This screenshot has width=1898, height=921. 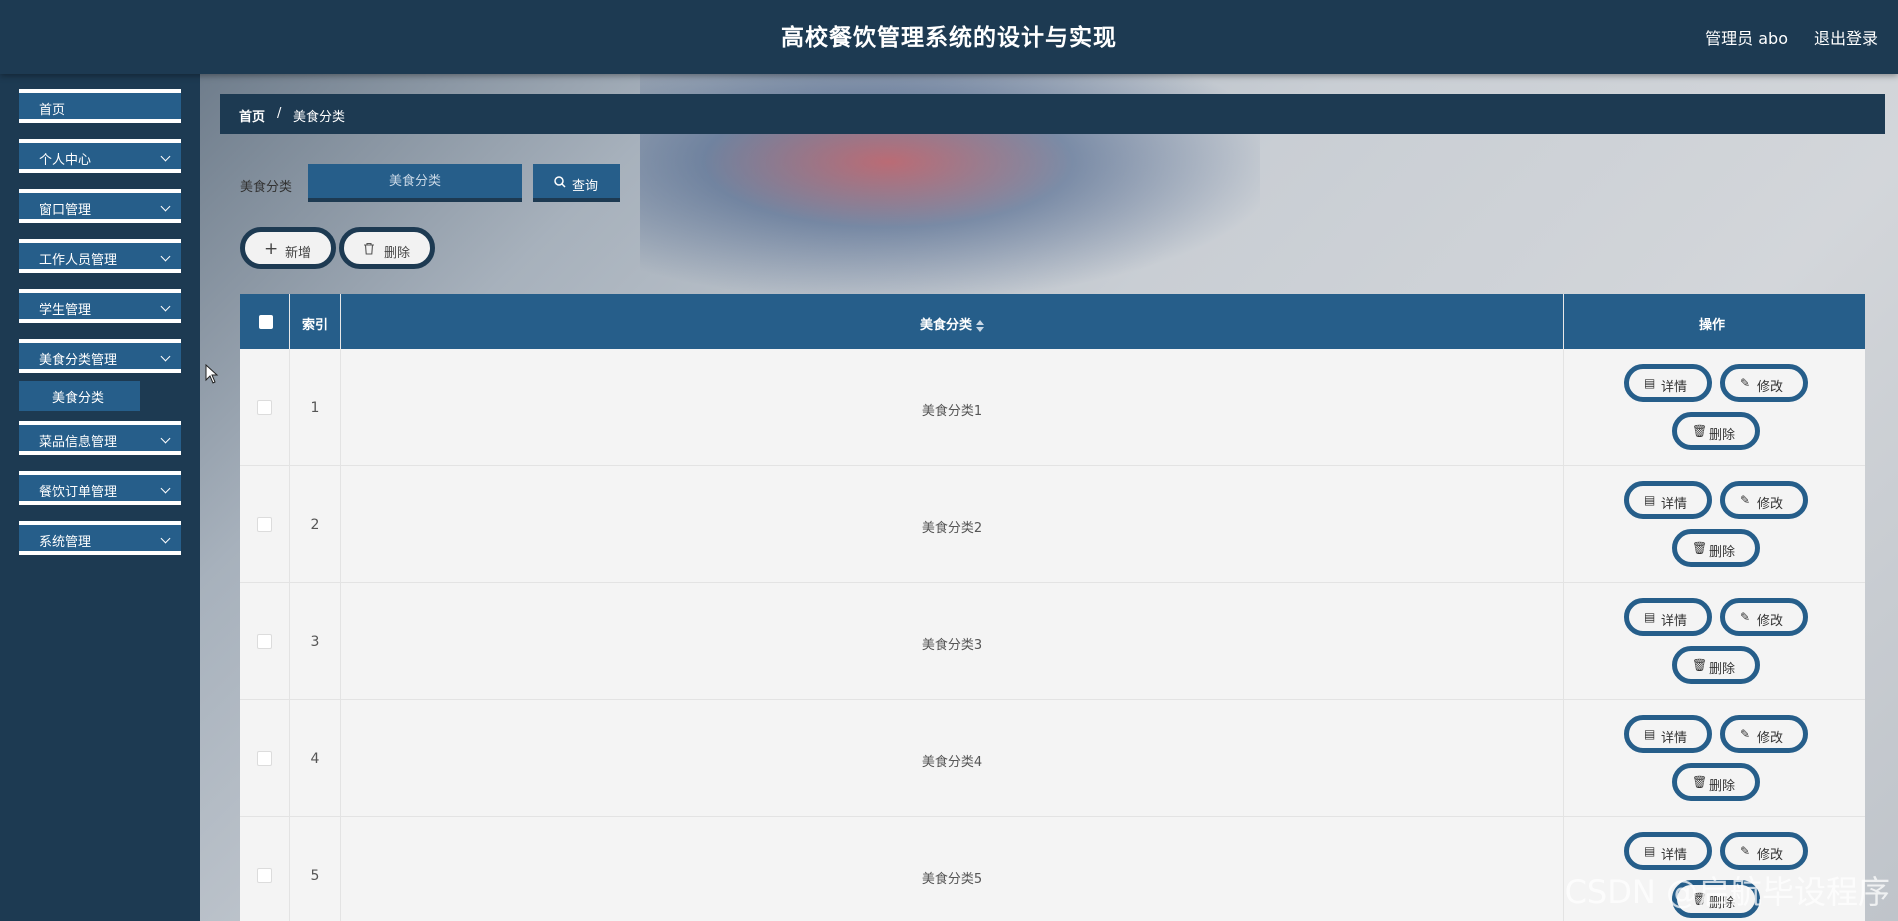 I want to click on sidebar-item-order-management: 餐饮订单管理, so click(x=100, y=488).